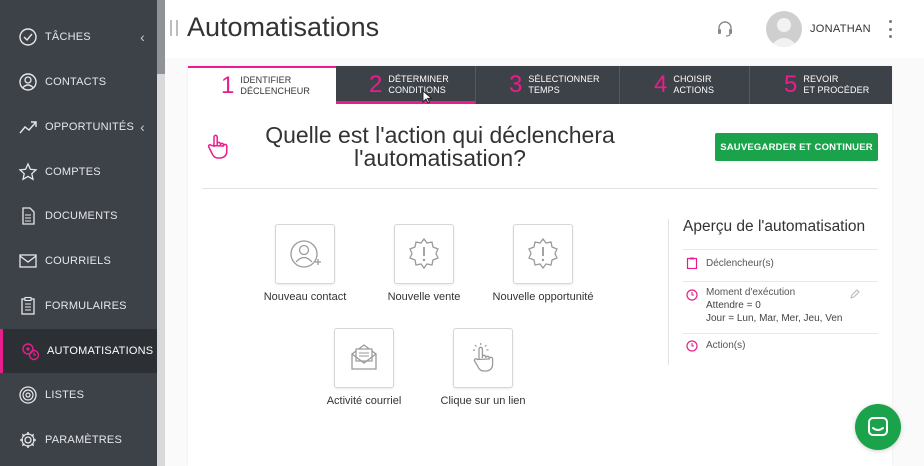  I want to click on step-label-line1: SÉLECTIONNER, so click(564, 79).